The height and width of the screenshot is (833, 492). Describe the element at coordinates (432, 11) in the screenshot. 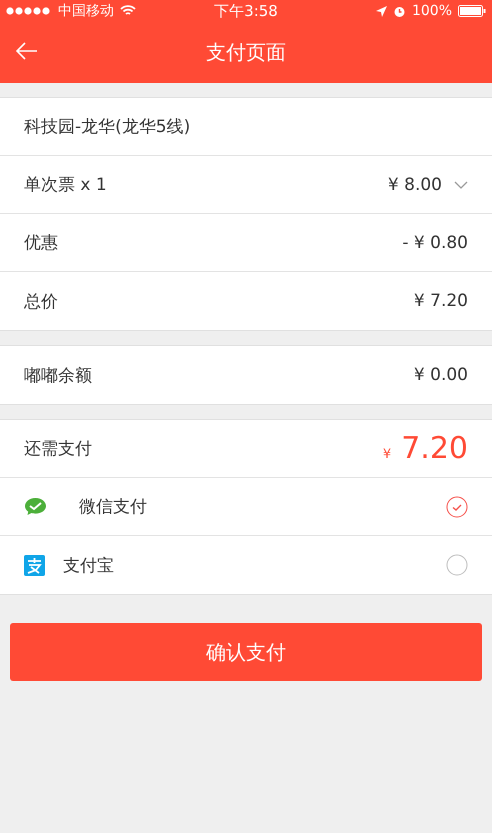

I see `battery-percent: 100%` at that location.